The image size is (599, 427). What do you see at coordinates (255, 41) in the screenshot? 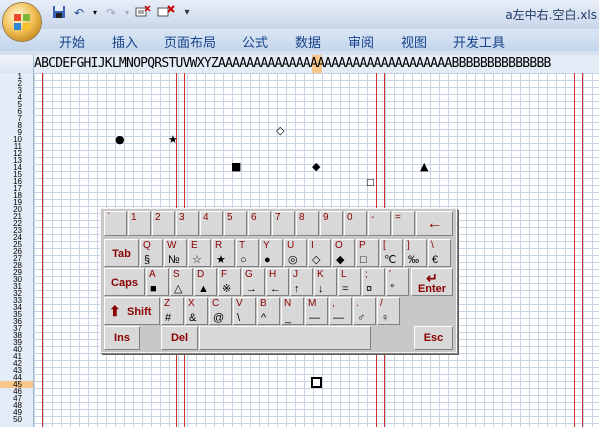
I see `tab-formulas: 公式` at bounding box center [255, 41].